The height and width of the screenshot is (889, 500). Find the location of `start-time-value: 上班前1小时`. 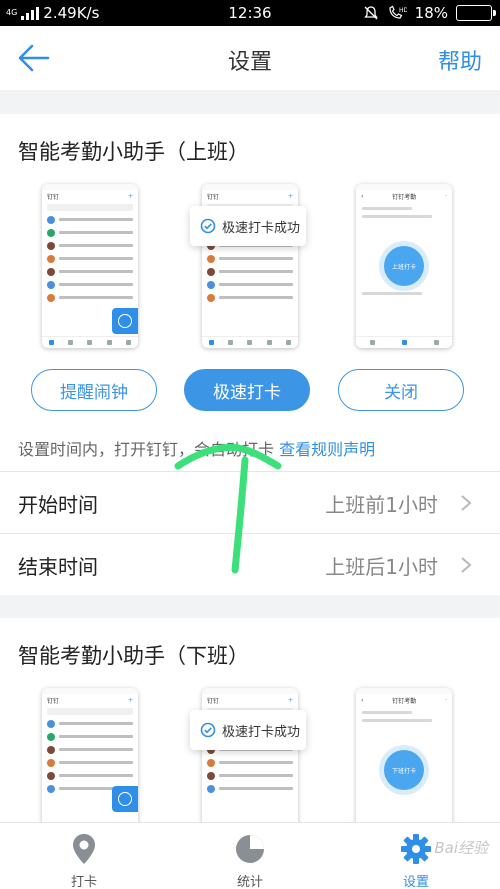

start-time-value: 上班前1小时 is located at coordinates (381, 505).